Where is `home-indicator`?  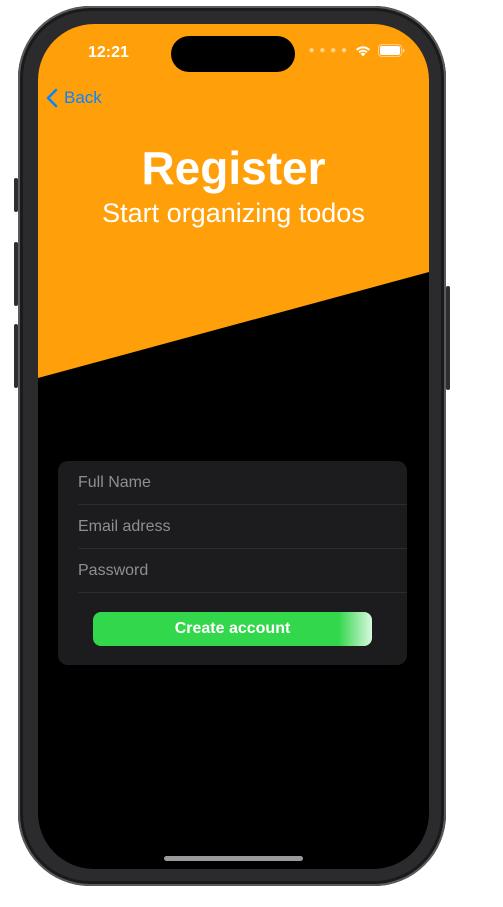 home-indicator is located at coordinates (233, 858).